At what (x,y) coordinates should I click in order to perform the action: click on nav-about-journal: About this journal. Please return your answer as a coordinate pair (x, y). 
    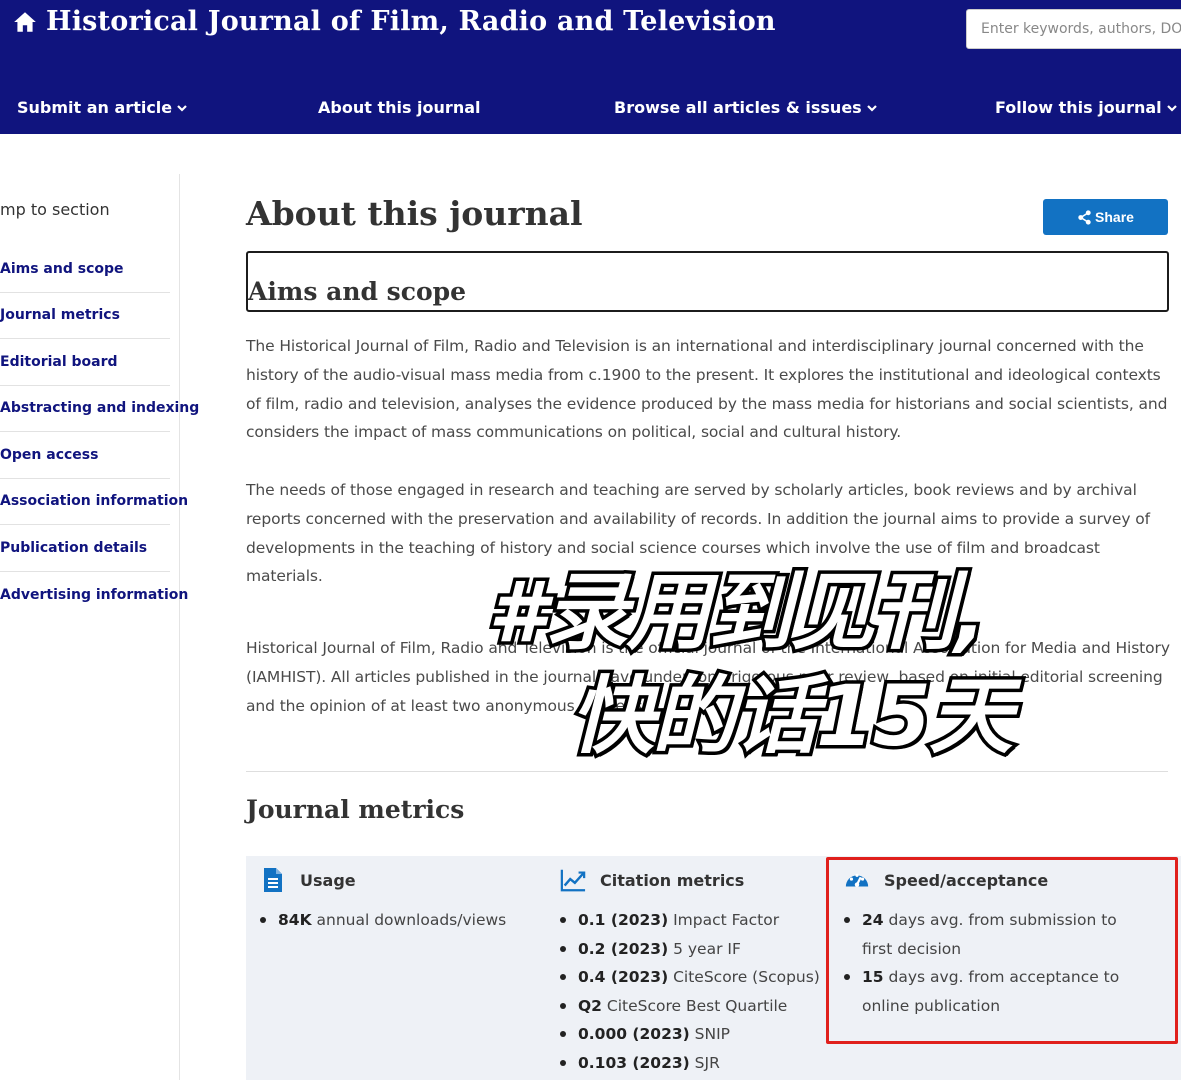
    Looking at the image, I should click on (399, 107).